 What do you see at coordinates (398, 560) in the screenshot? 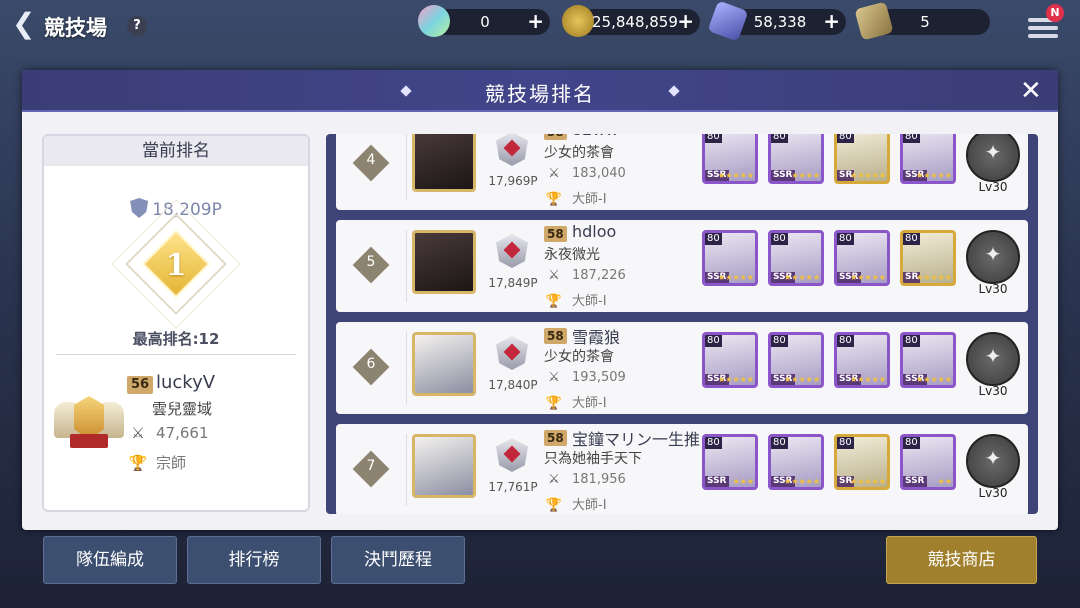
I see `duel-history-button: 決鬥歷程` at bounding box center [398, 560].